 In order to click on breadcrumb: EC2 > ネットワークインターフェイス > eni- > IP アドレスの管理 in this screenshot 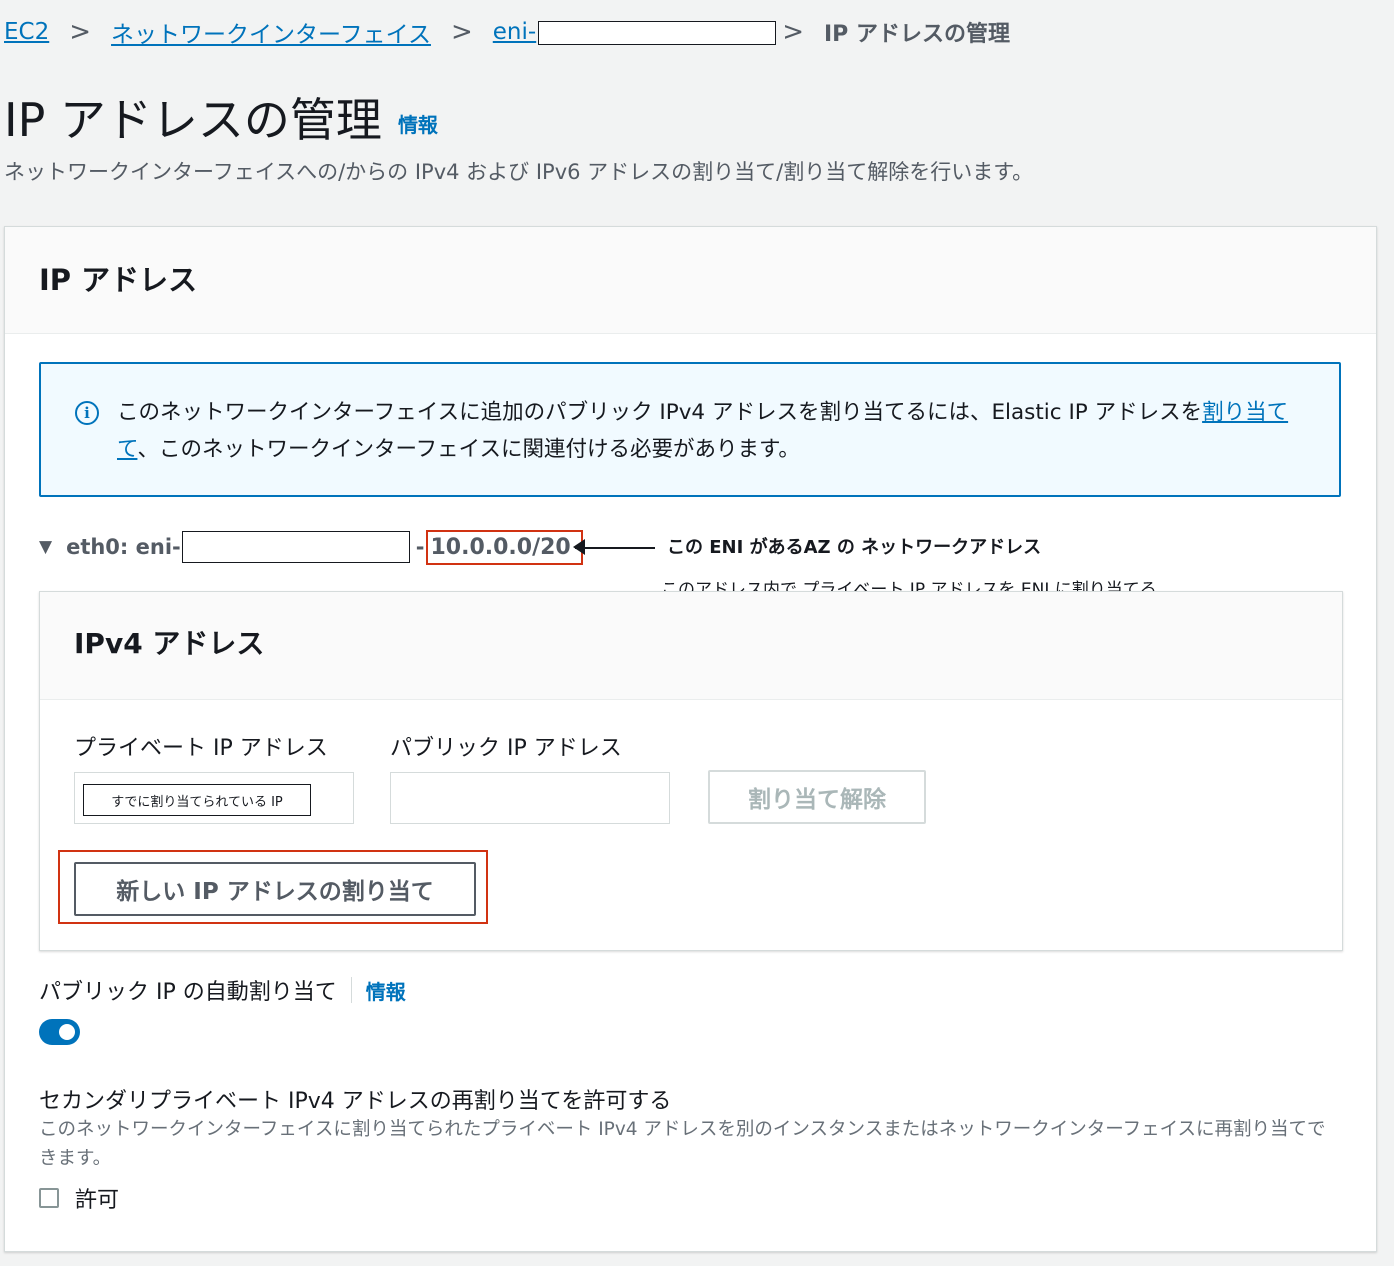, I will do `click(507, 32)`.